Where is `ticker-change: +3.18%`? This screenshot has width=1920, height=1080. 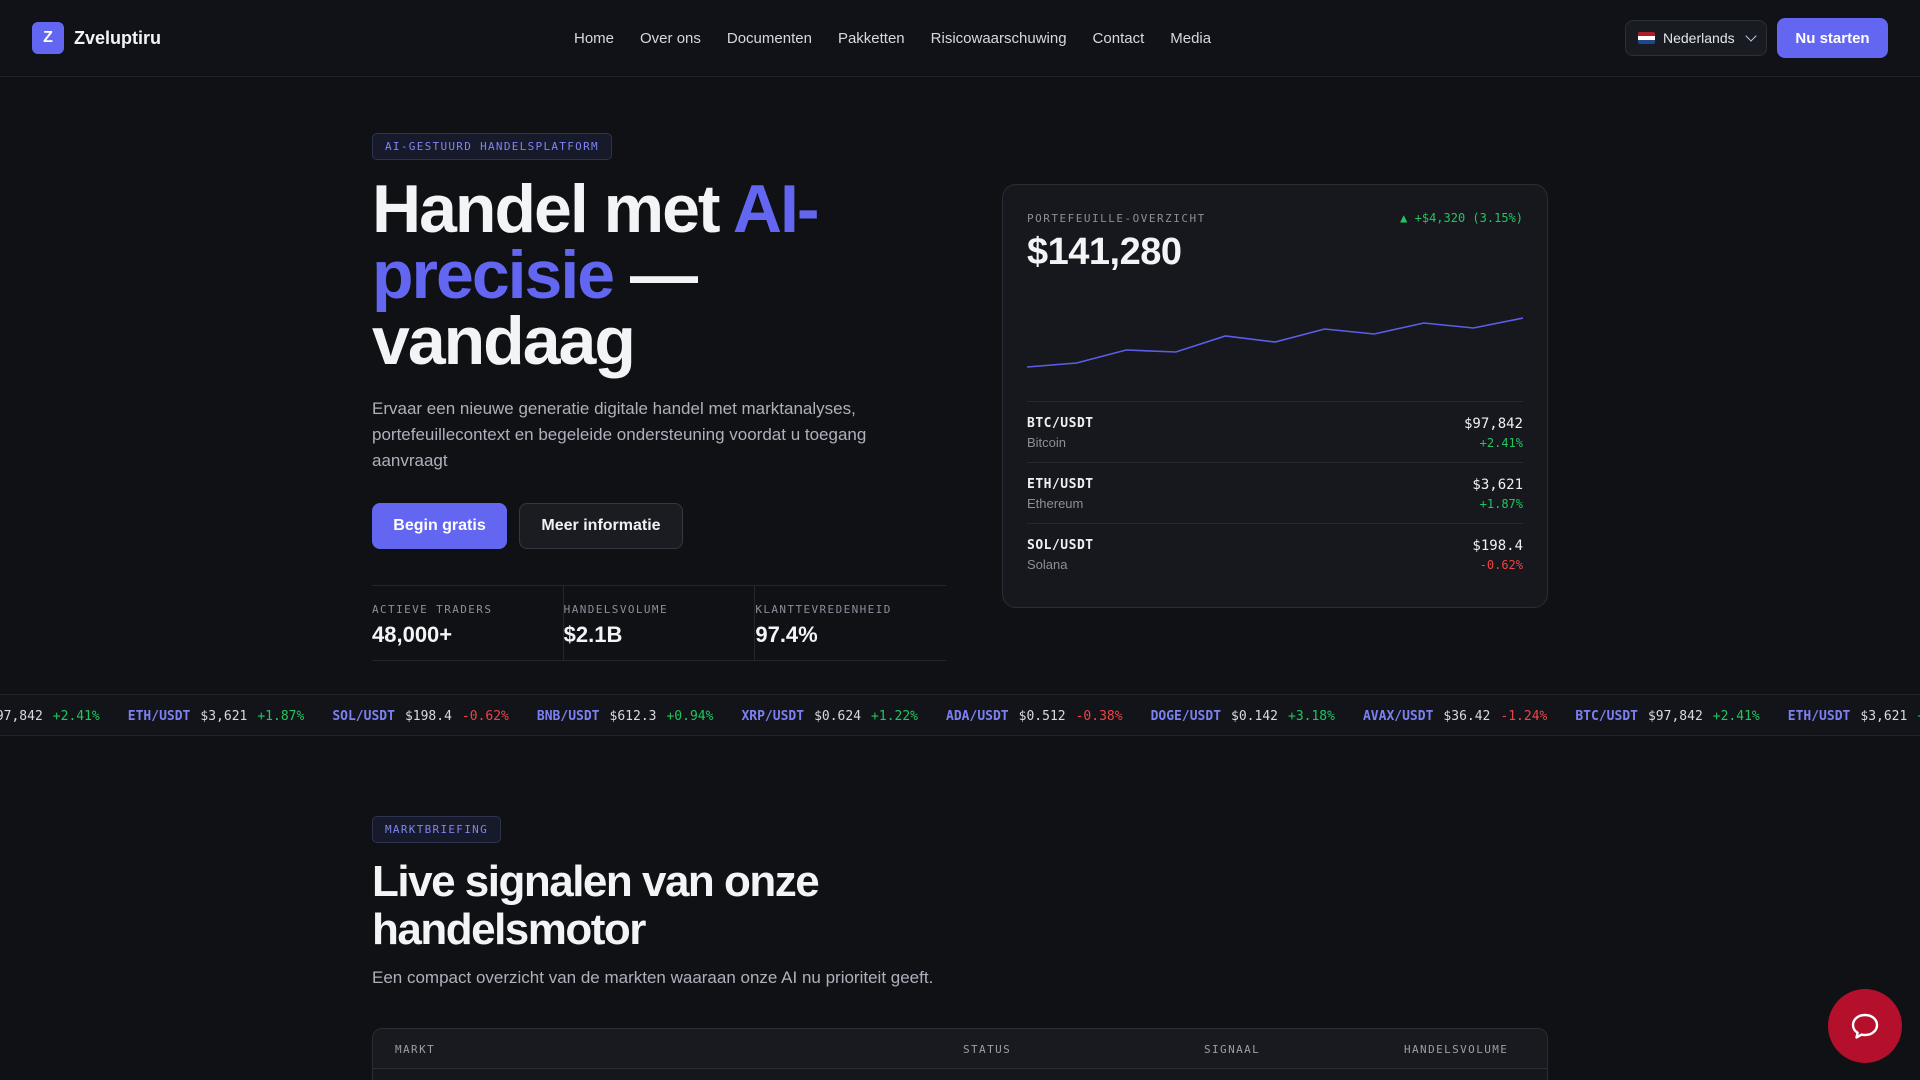 ticker-change: +3.18% is located at coordinates (1311, 716).